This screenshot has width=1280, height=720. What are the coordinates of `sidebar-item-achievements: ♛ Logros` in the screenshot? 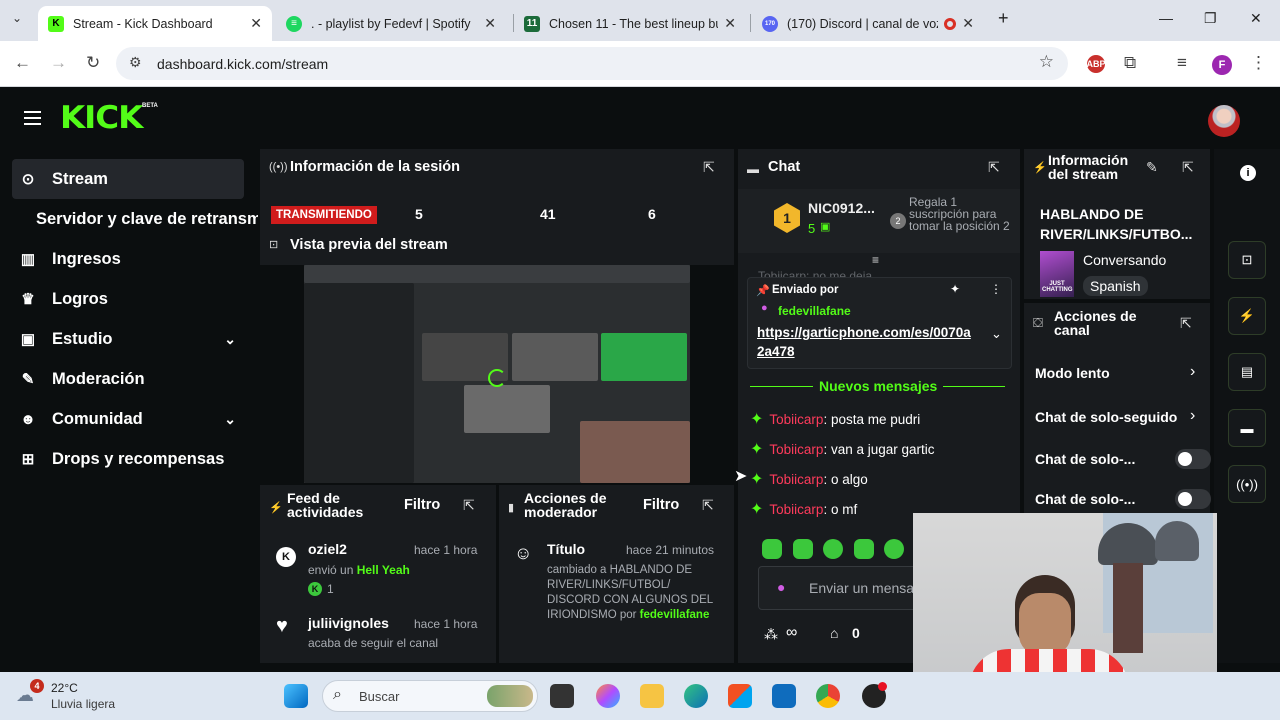 It's located at (129, 299).